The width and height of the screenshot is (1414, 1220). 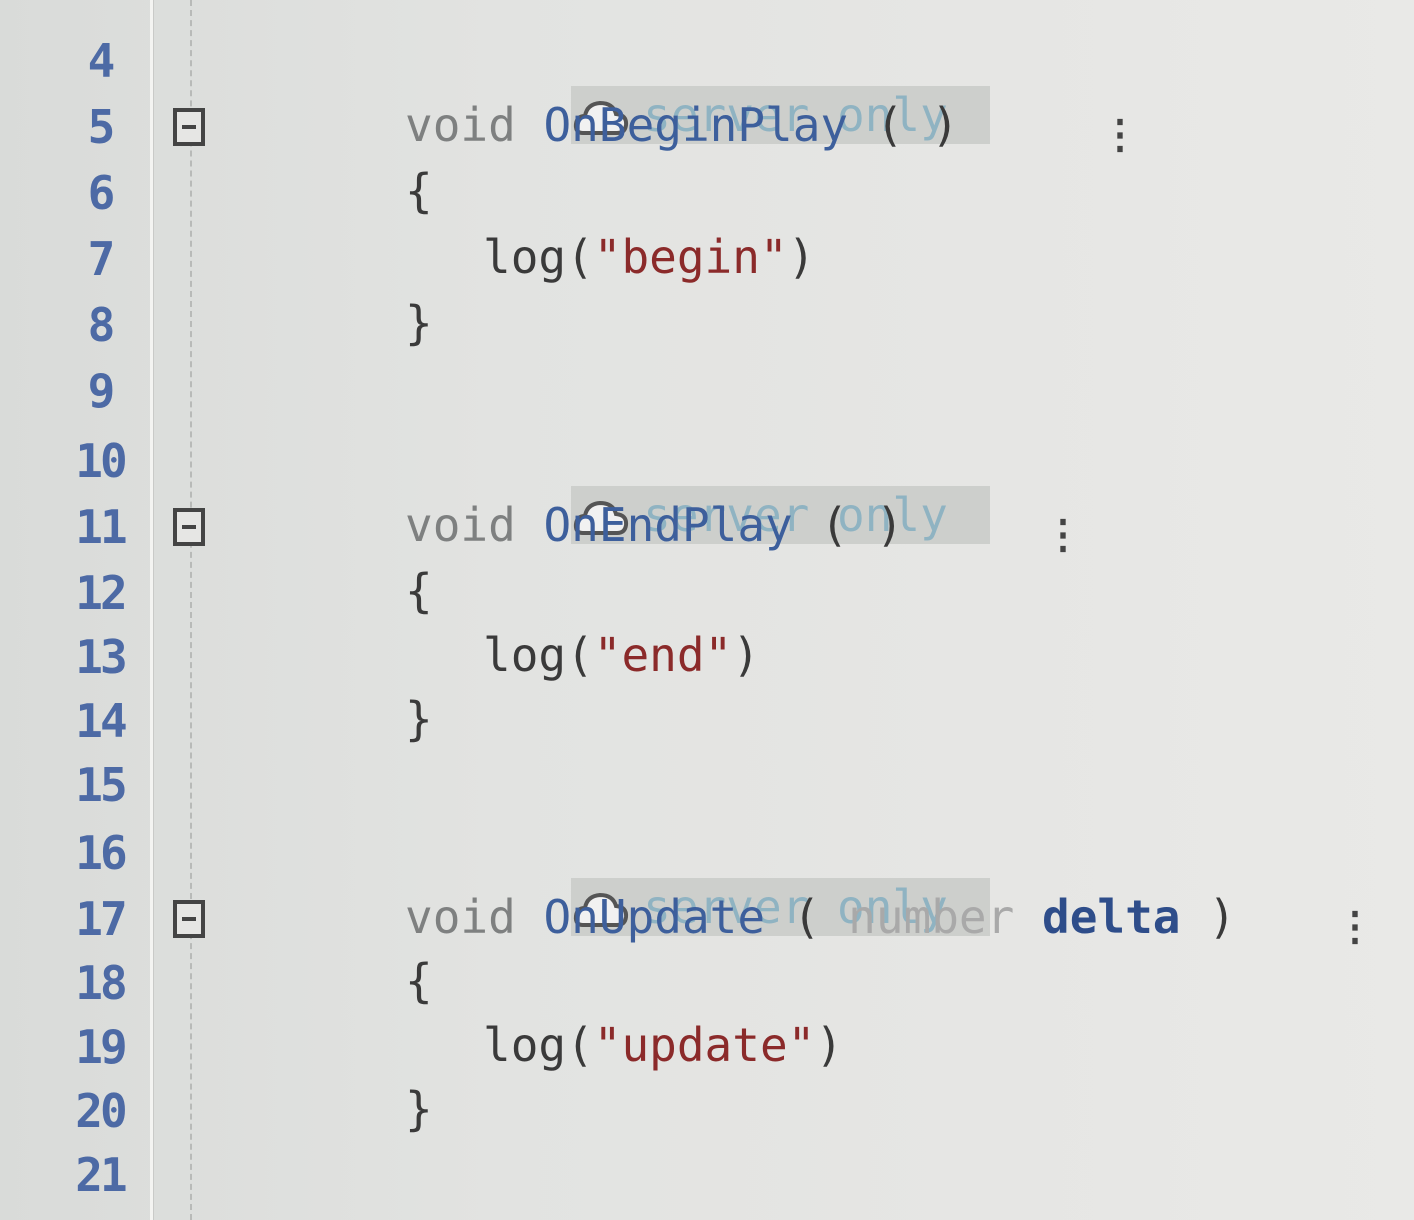 I want to click on line-number: 21, so click(x=101, y=1175).